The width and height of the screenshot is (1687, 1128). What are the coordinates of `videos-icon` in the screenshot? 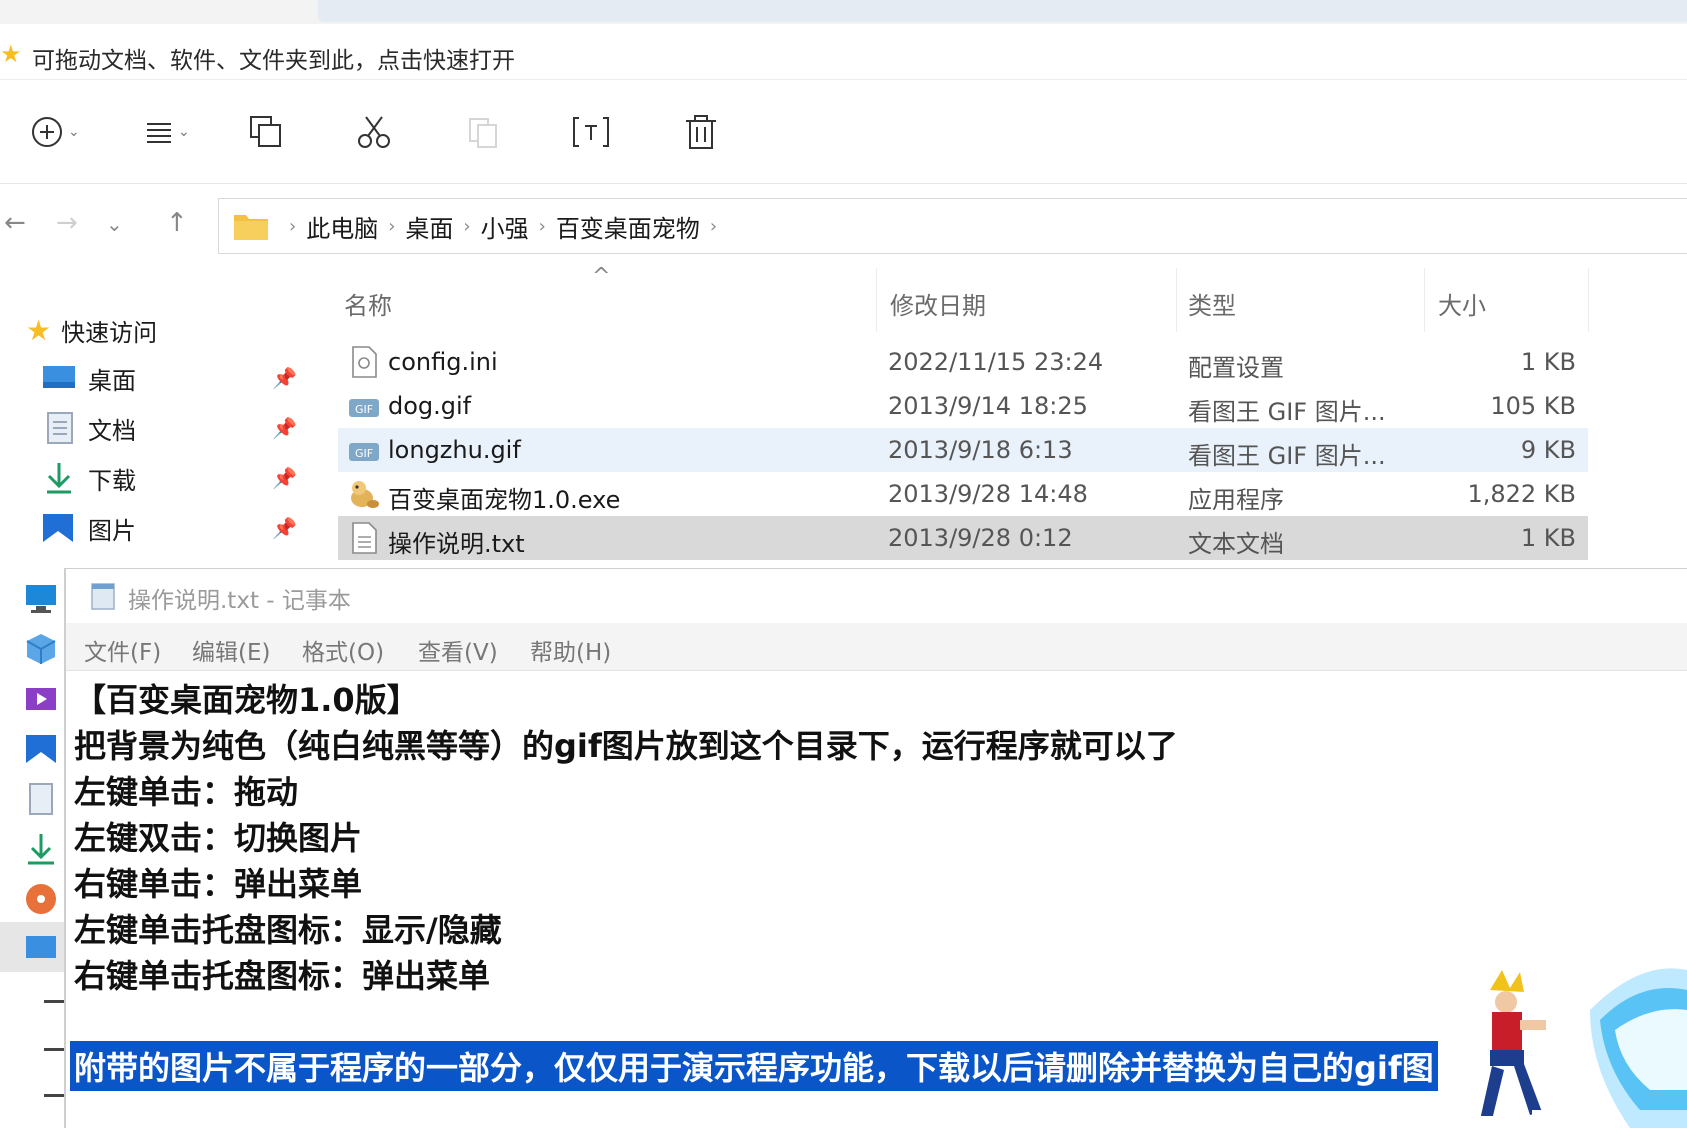 It's located at (41, 699).